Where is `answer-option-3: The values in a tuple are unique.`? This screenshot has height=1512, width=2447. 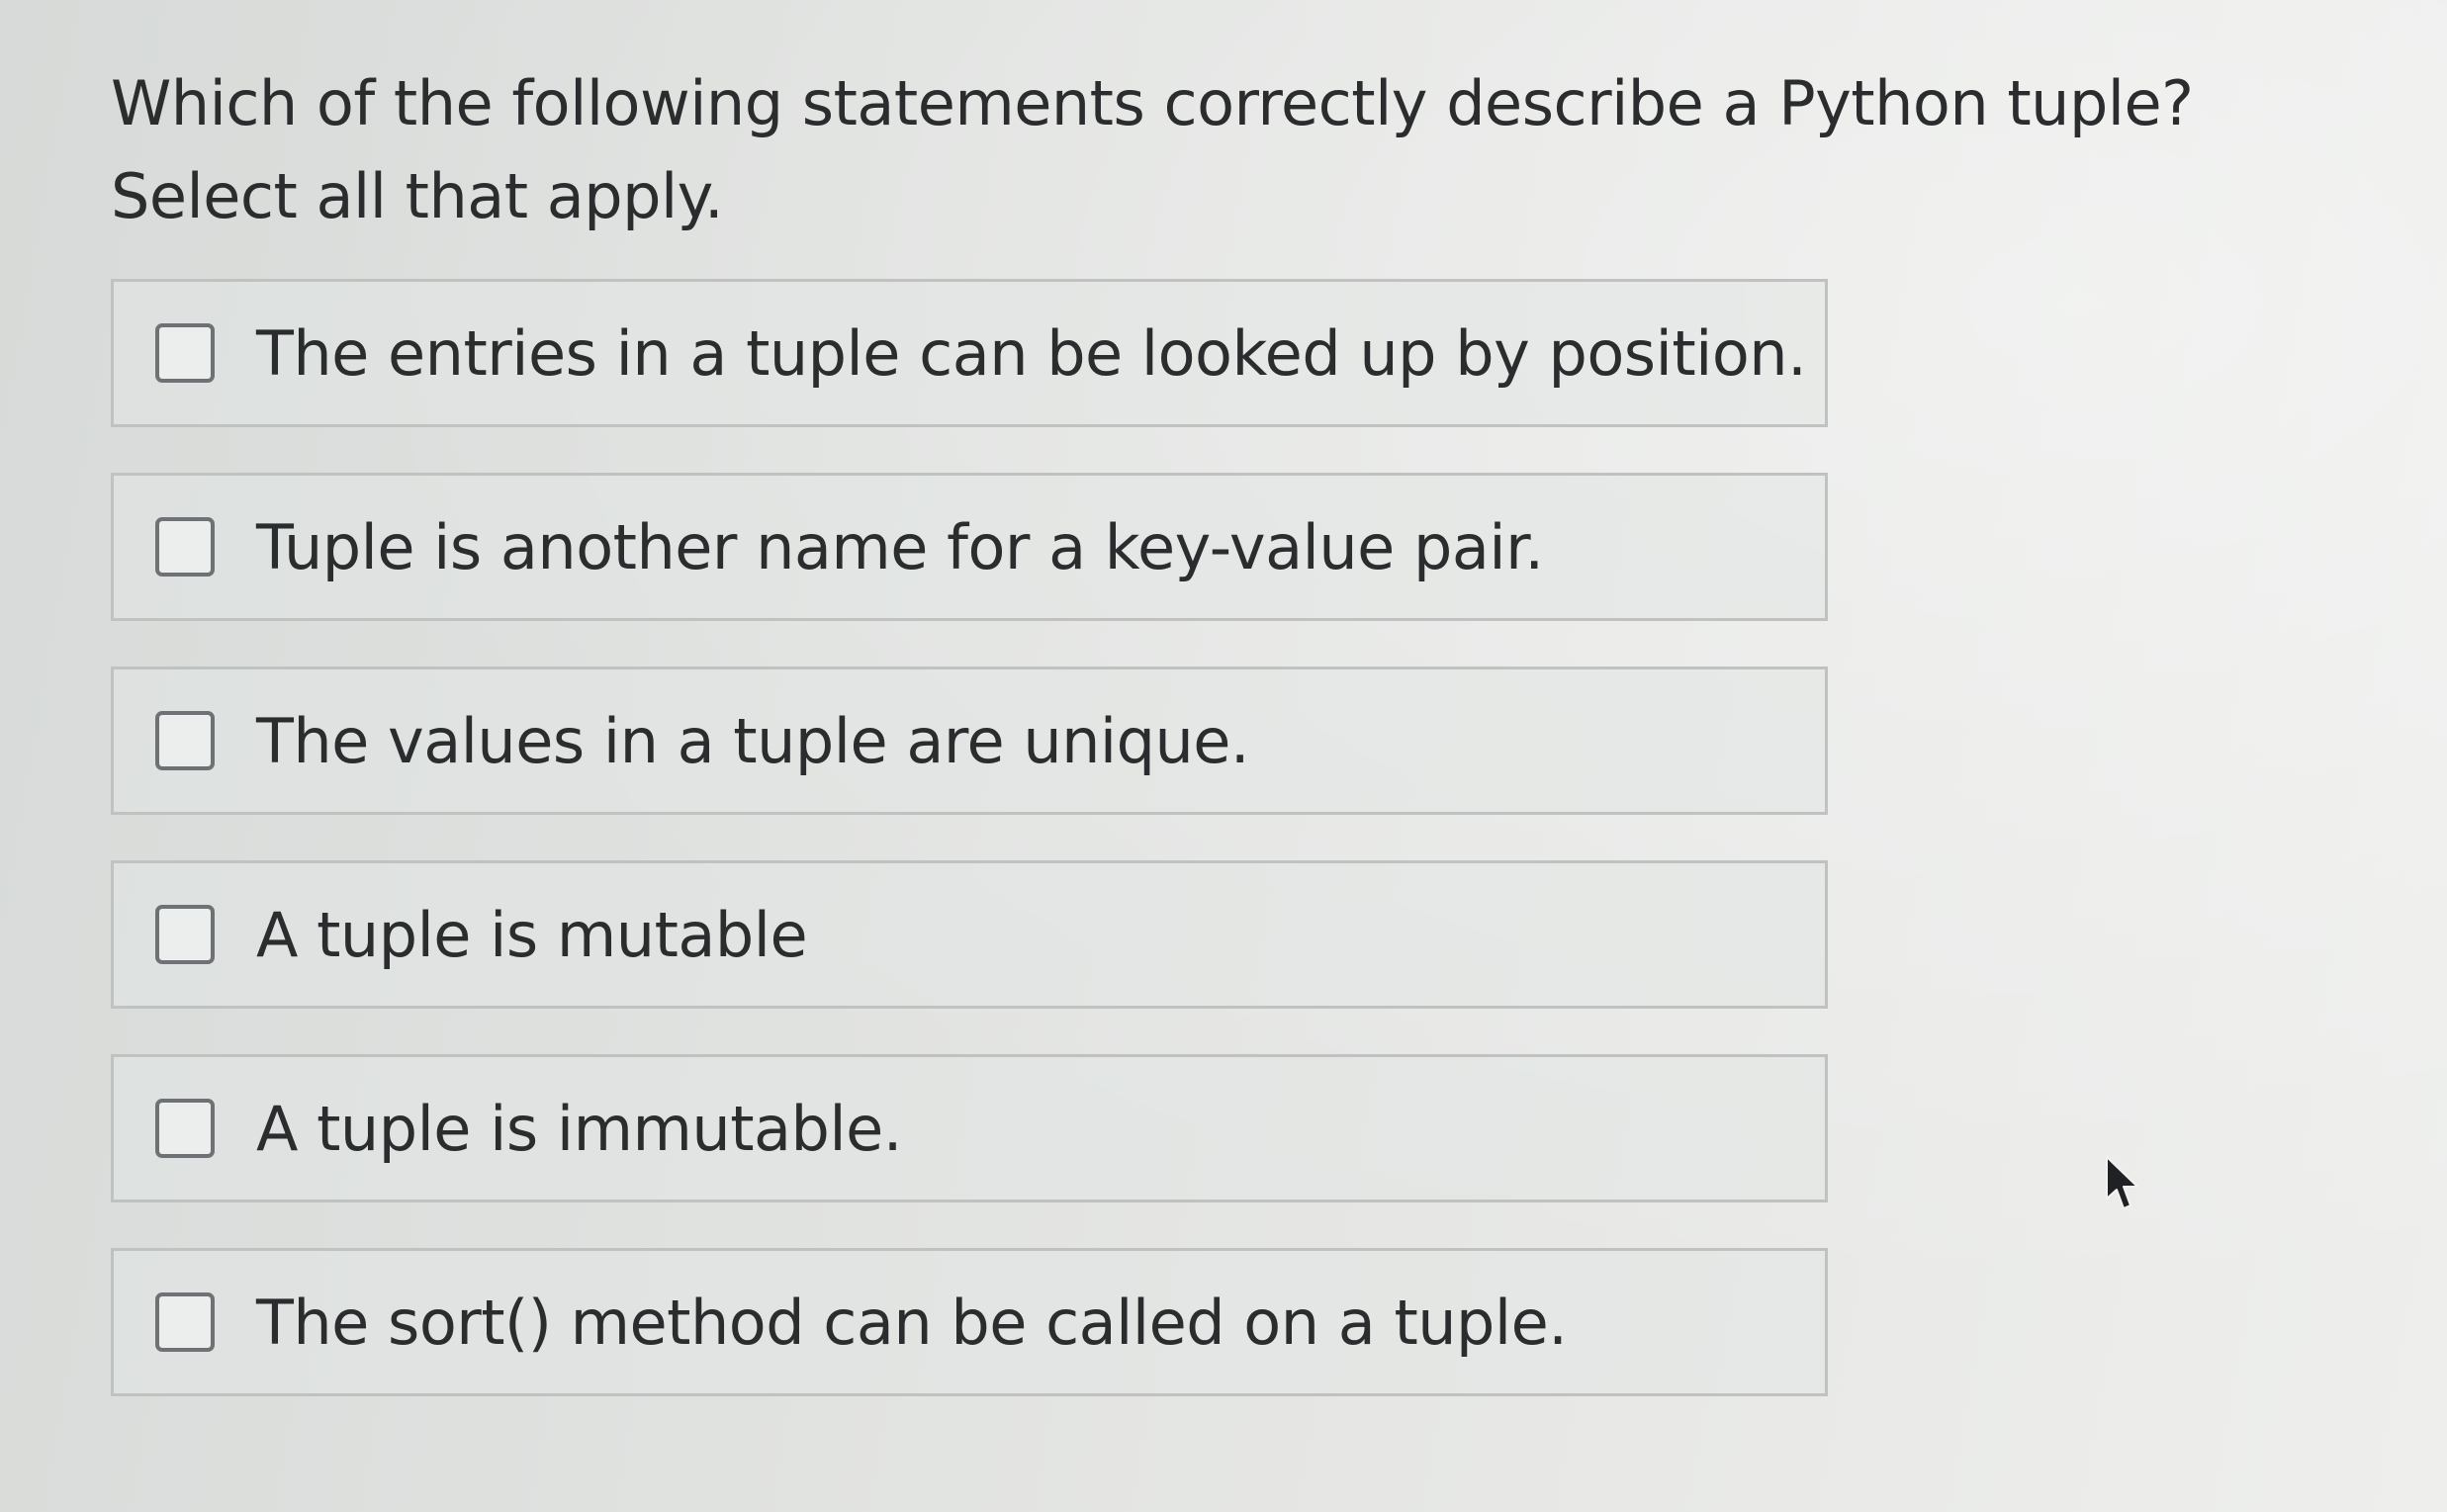 answer-option-3: The values in a tuple are unique. is located at coordinates (970, 741).